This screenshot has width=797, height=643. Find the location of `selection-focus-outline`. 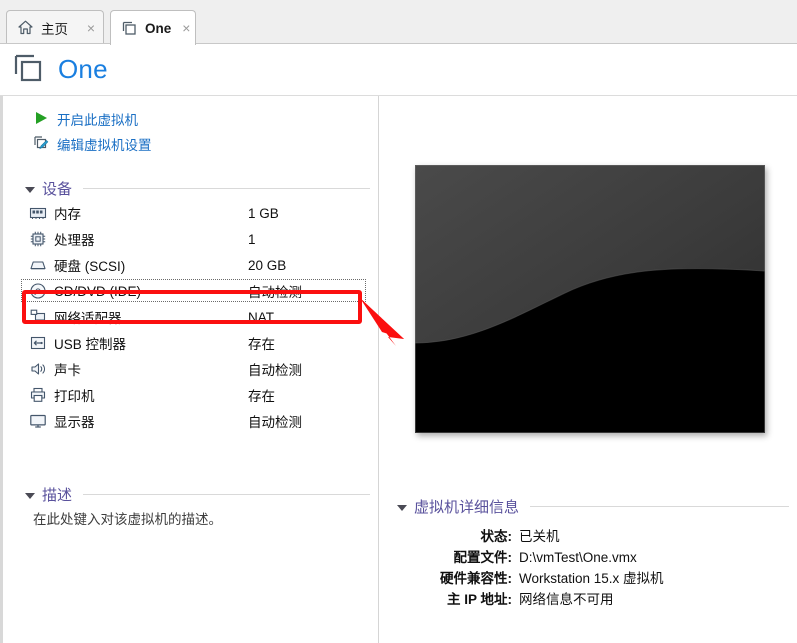

selection-focus-outline is located at coordinates (193, 290).